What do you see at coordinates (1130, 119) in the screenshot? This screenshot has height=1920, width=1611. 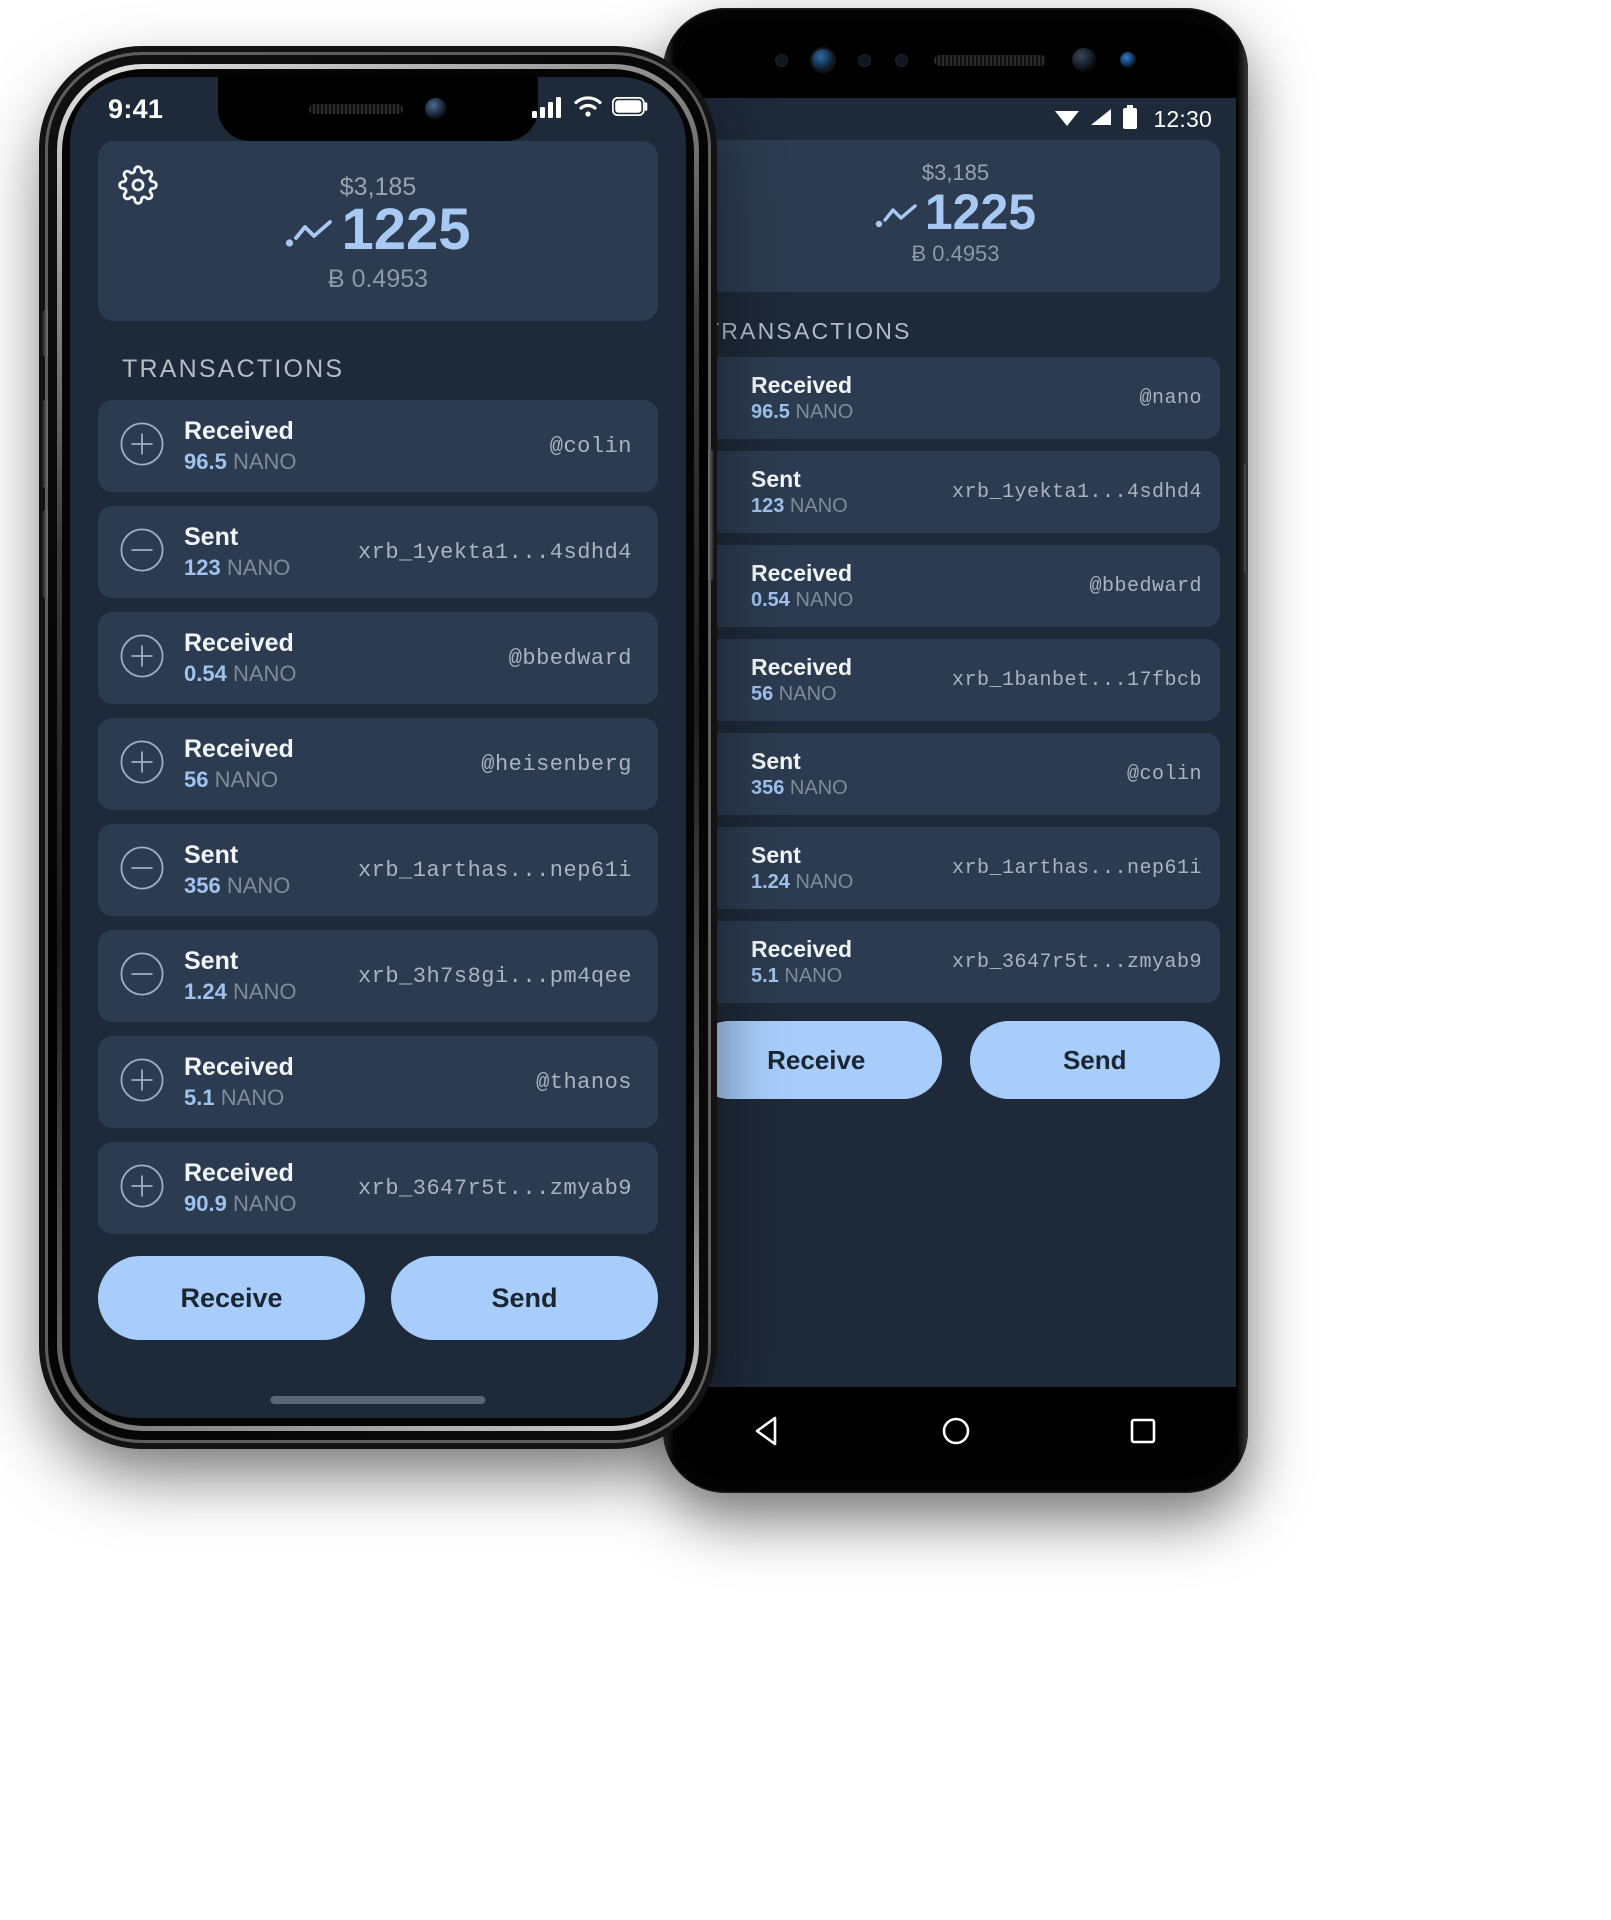 I see `battery-icon` at bounding box center [1130, 119].